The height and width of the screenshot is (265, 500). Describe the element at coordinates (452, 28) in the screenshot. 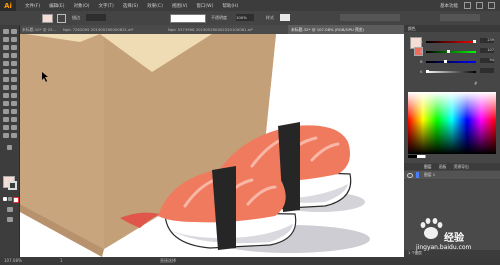

I see `color-panel-header: 颜色` at that location.